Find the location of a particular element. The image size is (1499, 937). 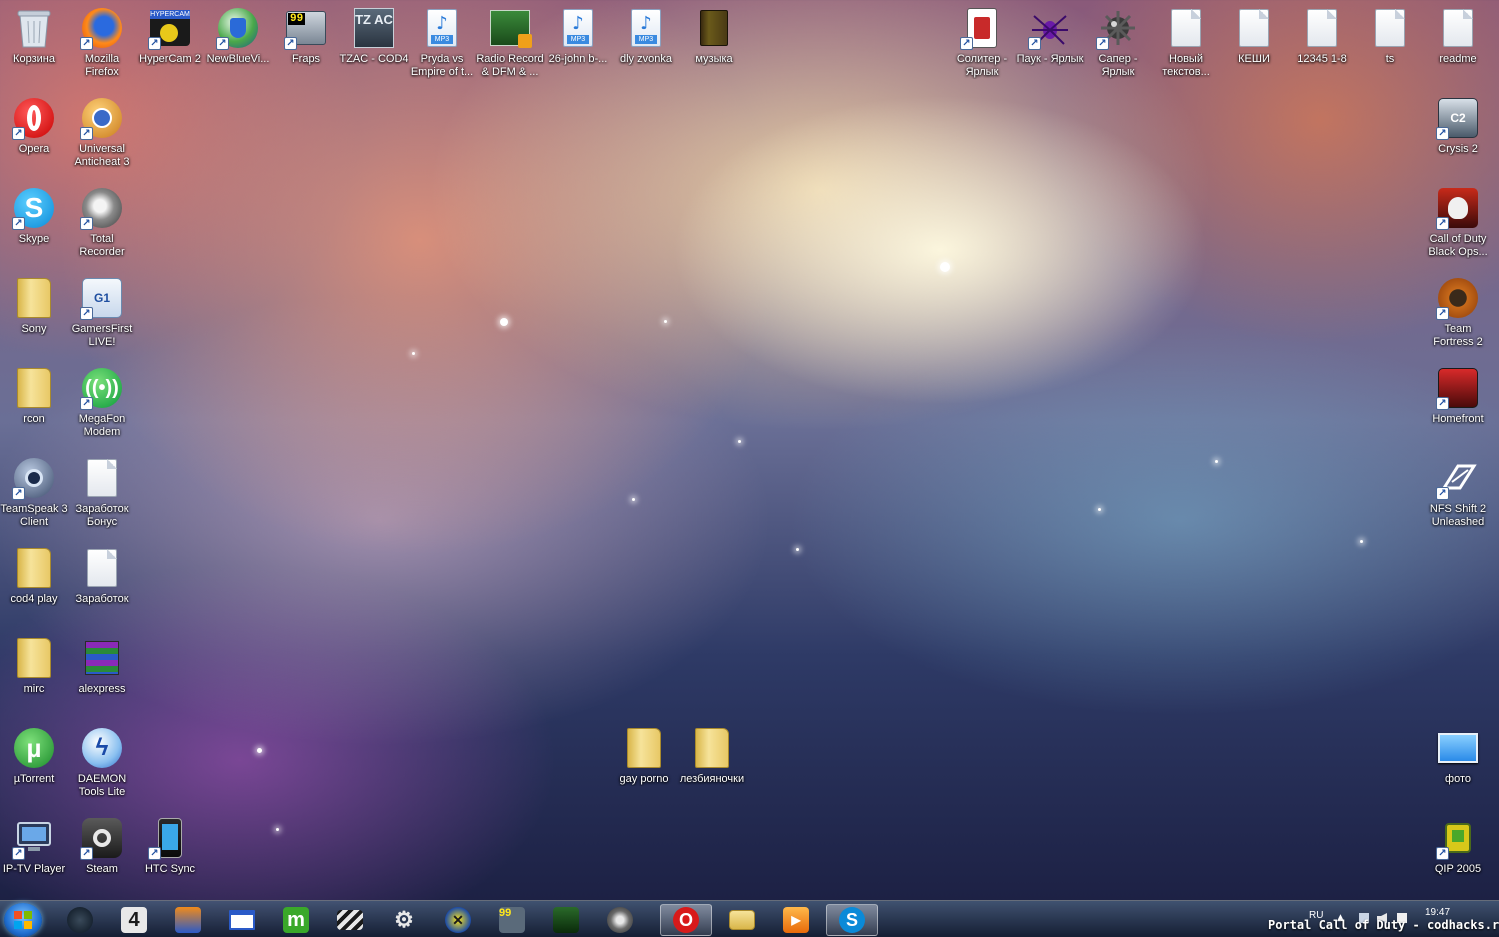

taskbar-opera-button: O is located at coordinates (686, 920).